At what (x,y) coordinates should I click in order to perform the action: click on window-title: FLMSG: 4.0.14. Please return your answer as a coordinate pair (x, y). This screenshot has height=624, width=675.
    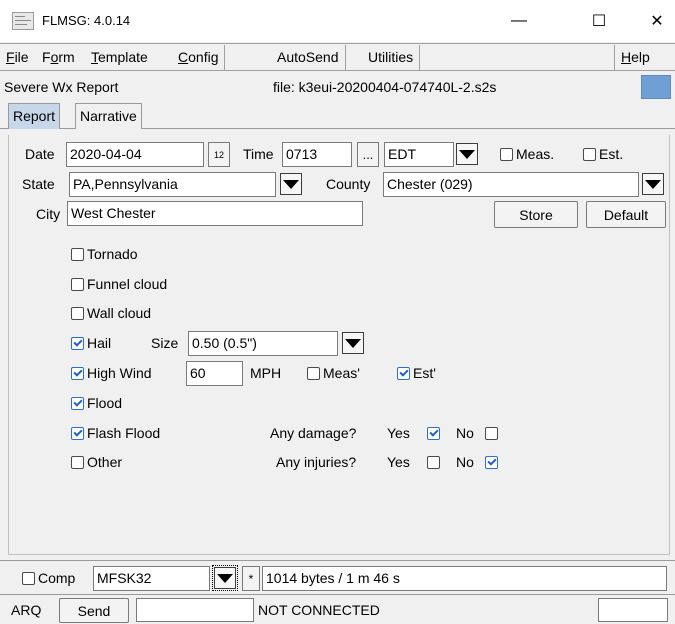
    Looking at the image, I should click on (86, 20).